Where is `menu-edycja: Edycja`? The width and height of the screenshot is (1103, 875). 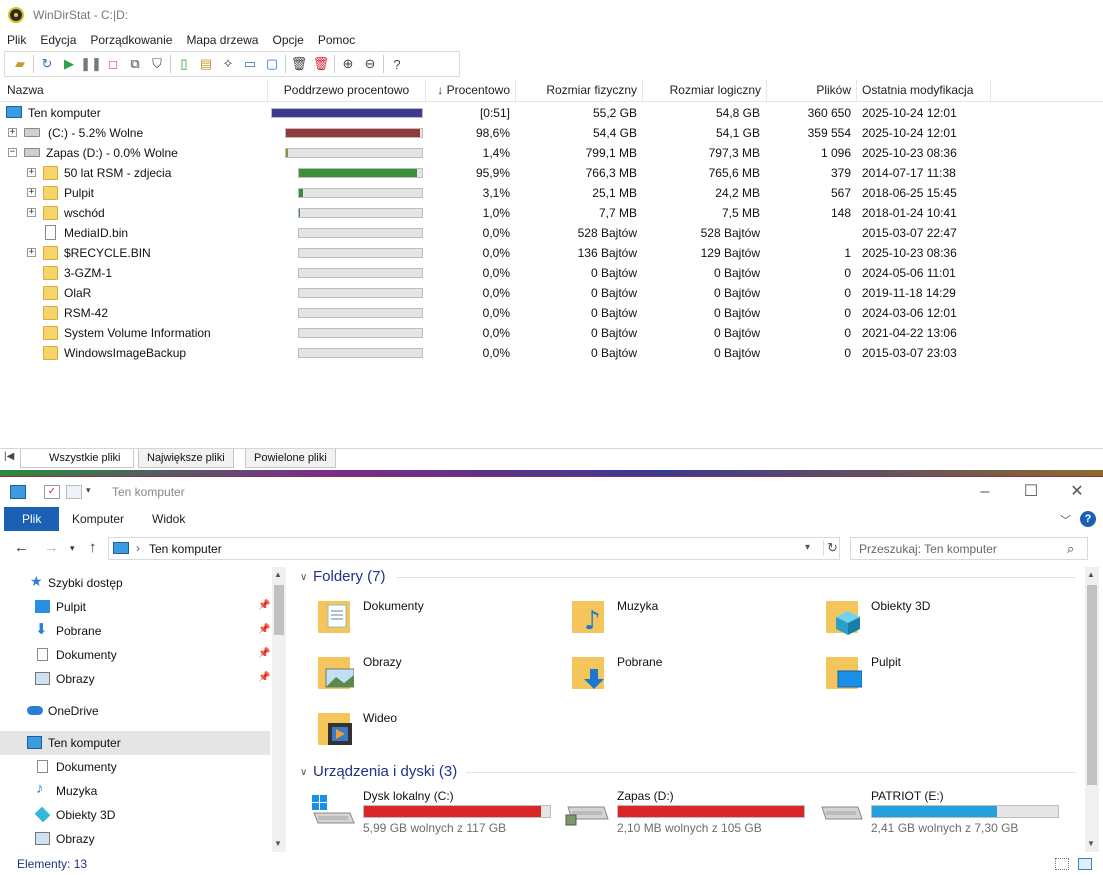 menu-edycja: Edycja is located at coordinates (58, 40).